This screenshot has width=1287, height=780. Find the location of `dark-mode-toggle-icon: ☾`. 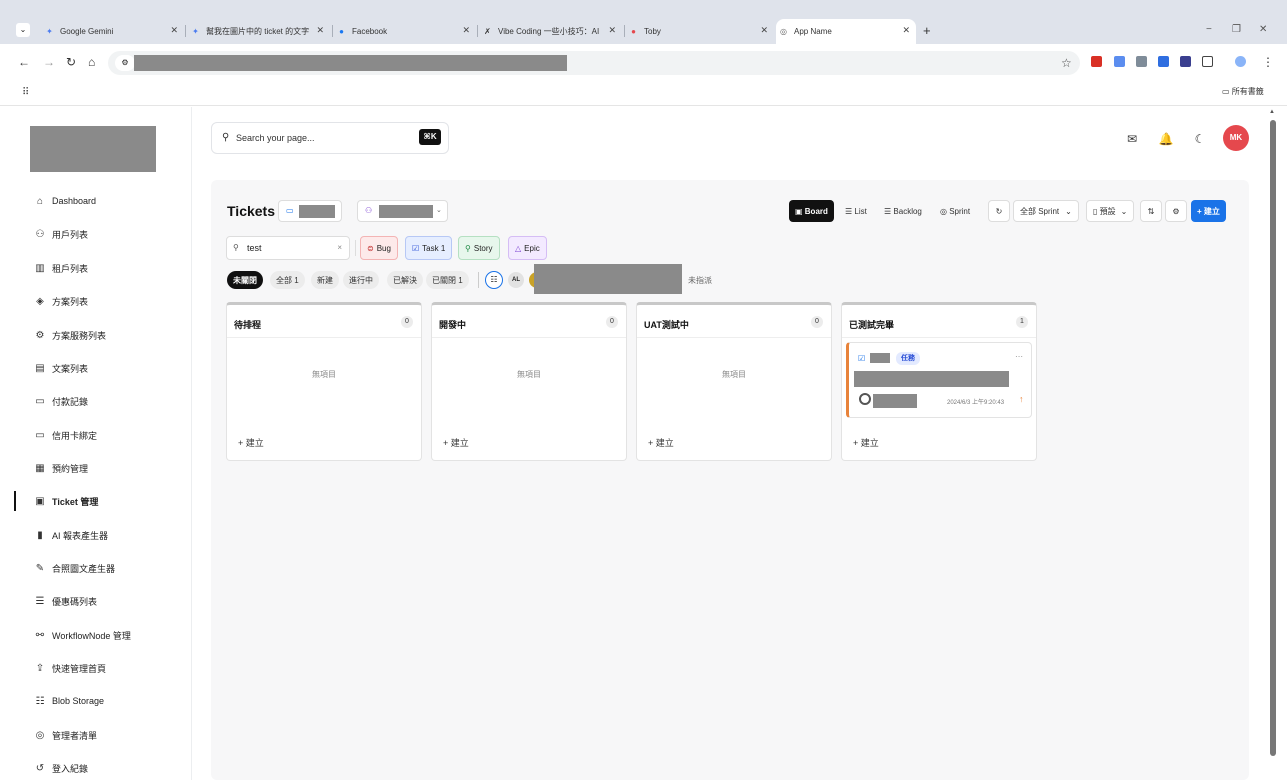

dark-mode-toggle-icon: ☾ is located at coordinates (1200, 139).